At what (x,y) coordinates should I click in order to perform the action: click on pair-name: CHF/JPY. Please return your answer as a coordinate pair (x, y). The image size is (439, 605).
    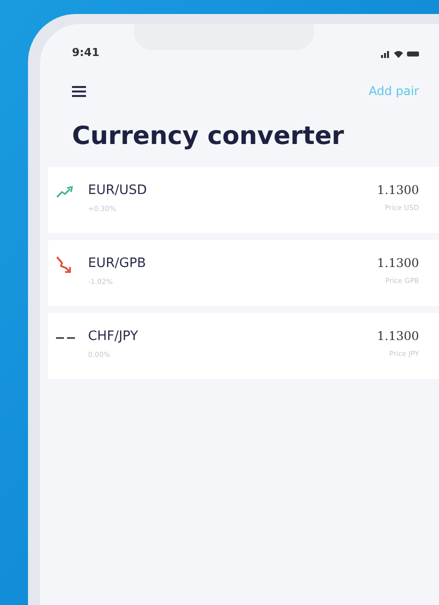
    Looking at the image, I should click on (113, 337).